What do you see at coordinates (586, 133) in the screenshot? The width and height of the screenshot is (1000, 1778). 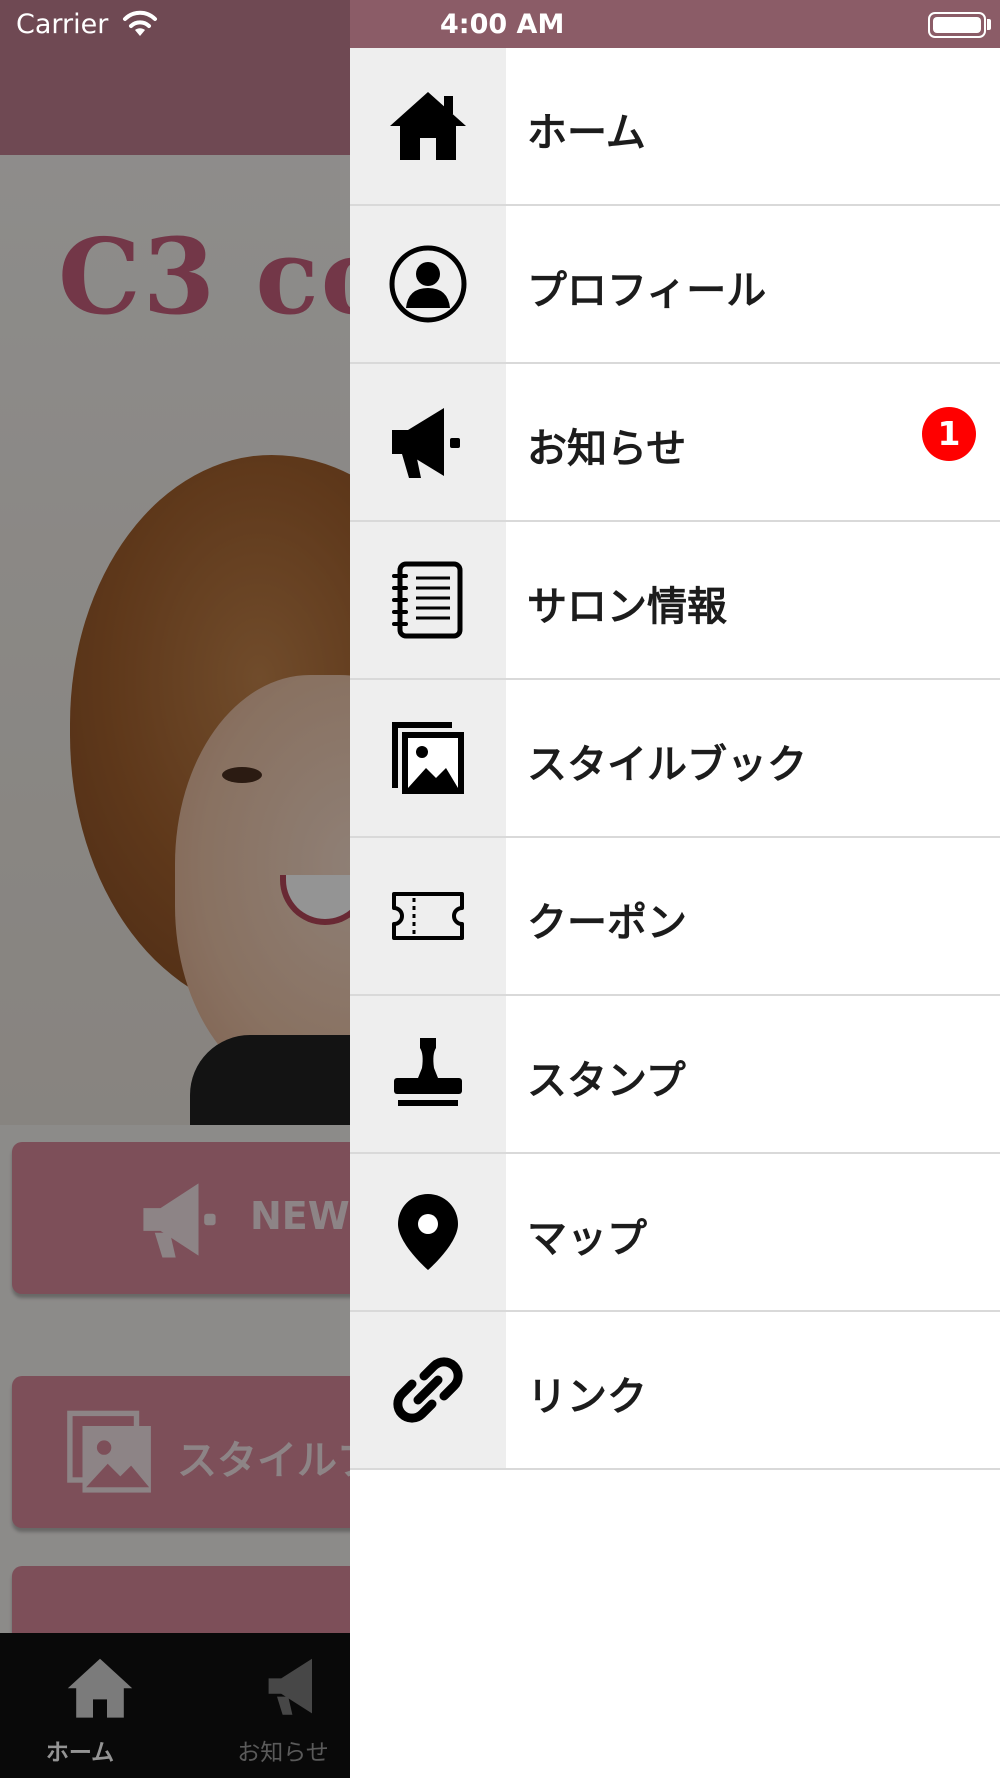 I see `menu-item-label: ホーム` at bounding box center [586, 133].